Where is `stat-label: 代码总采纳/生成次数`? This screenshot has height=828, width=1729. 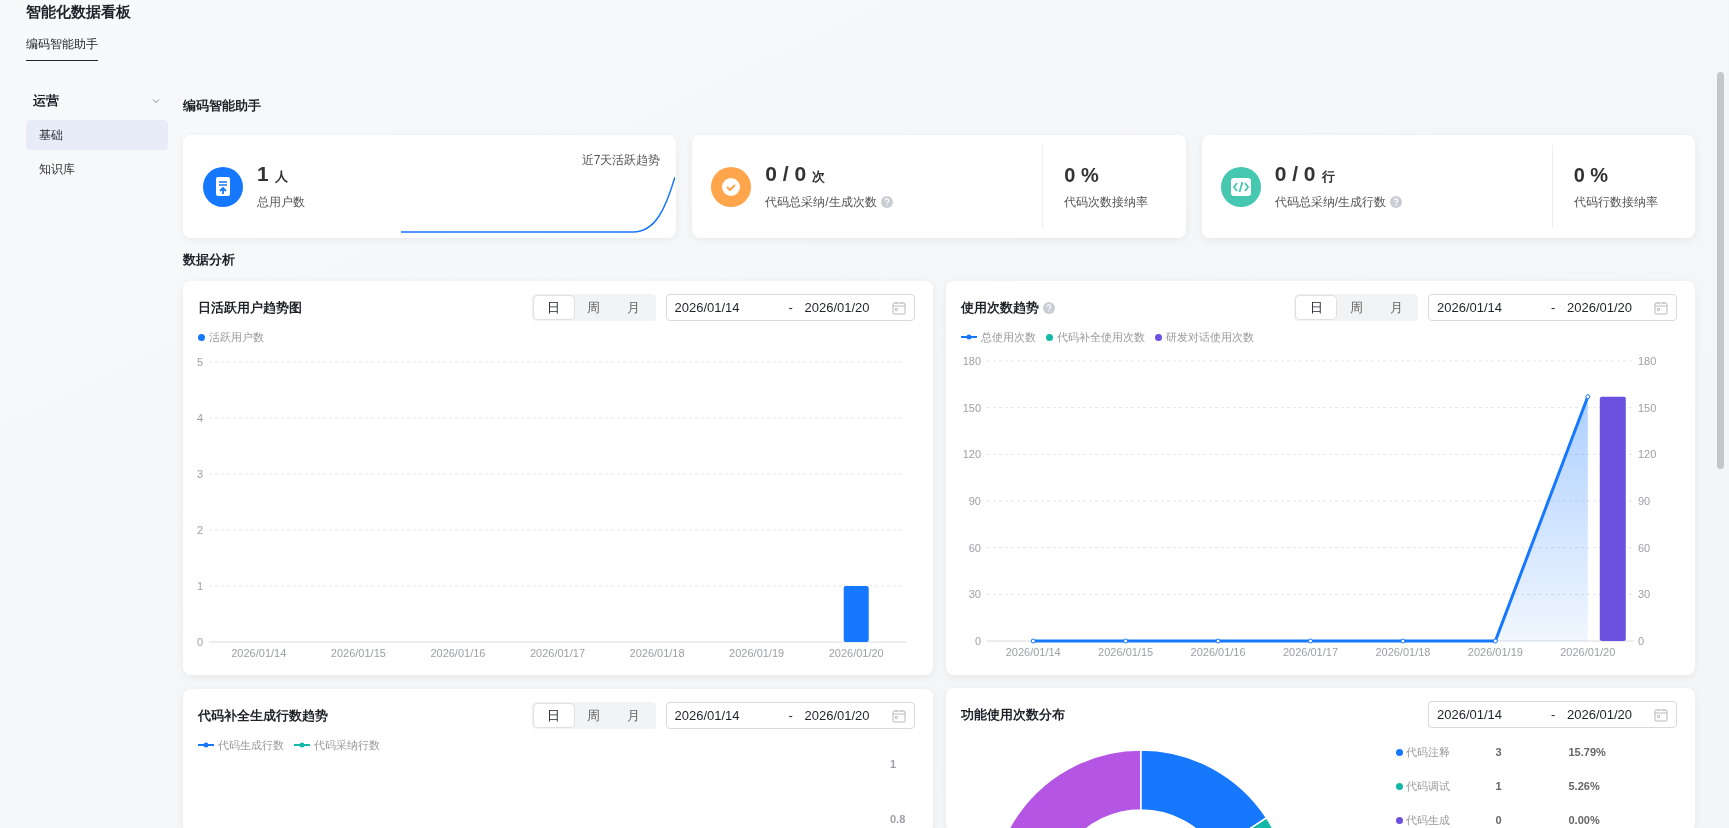
stat-label: 代码总采纳/生成次数 is located at coordinates (821, 202).